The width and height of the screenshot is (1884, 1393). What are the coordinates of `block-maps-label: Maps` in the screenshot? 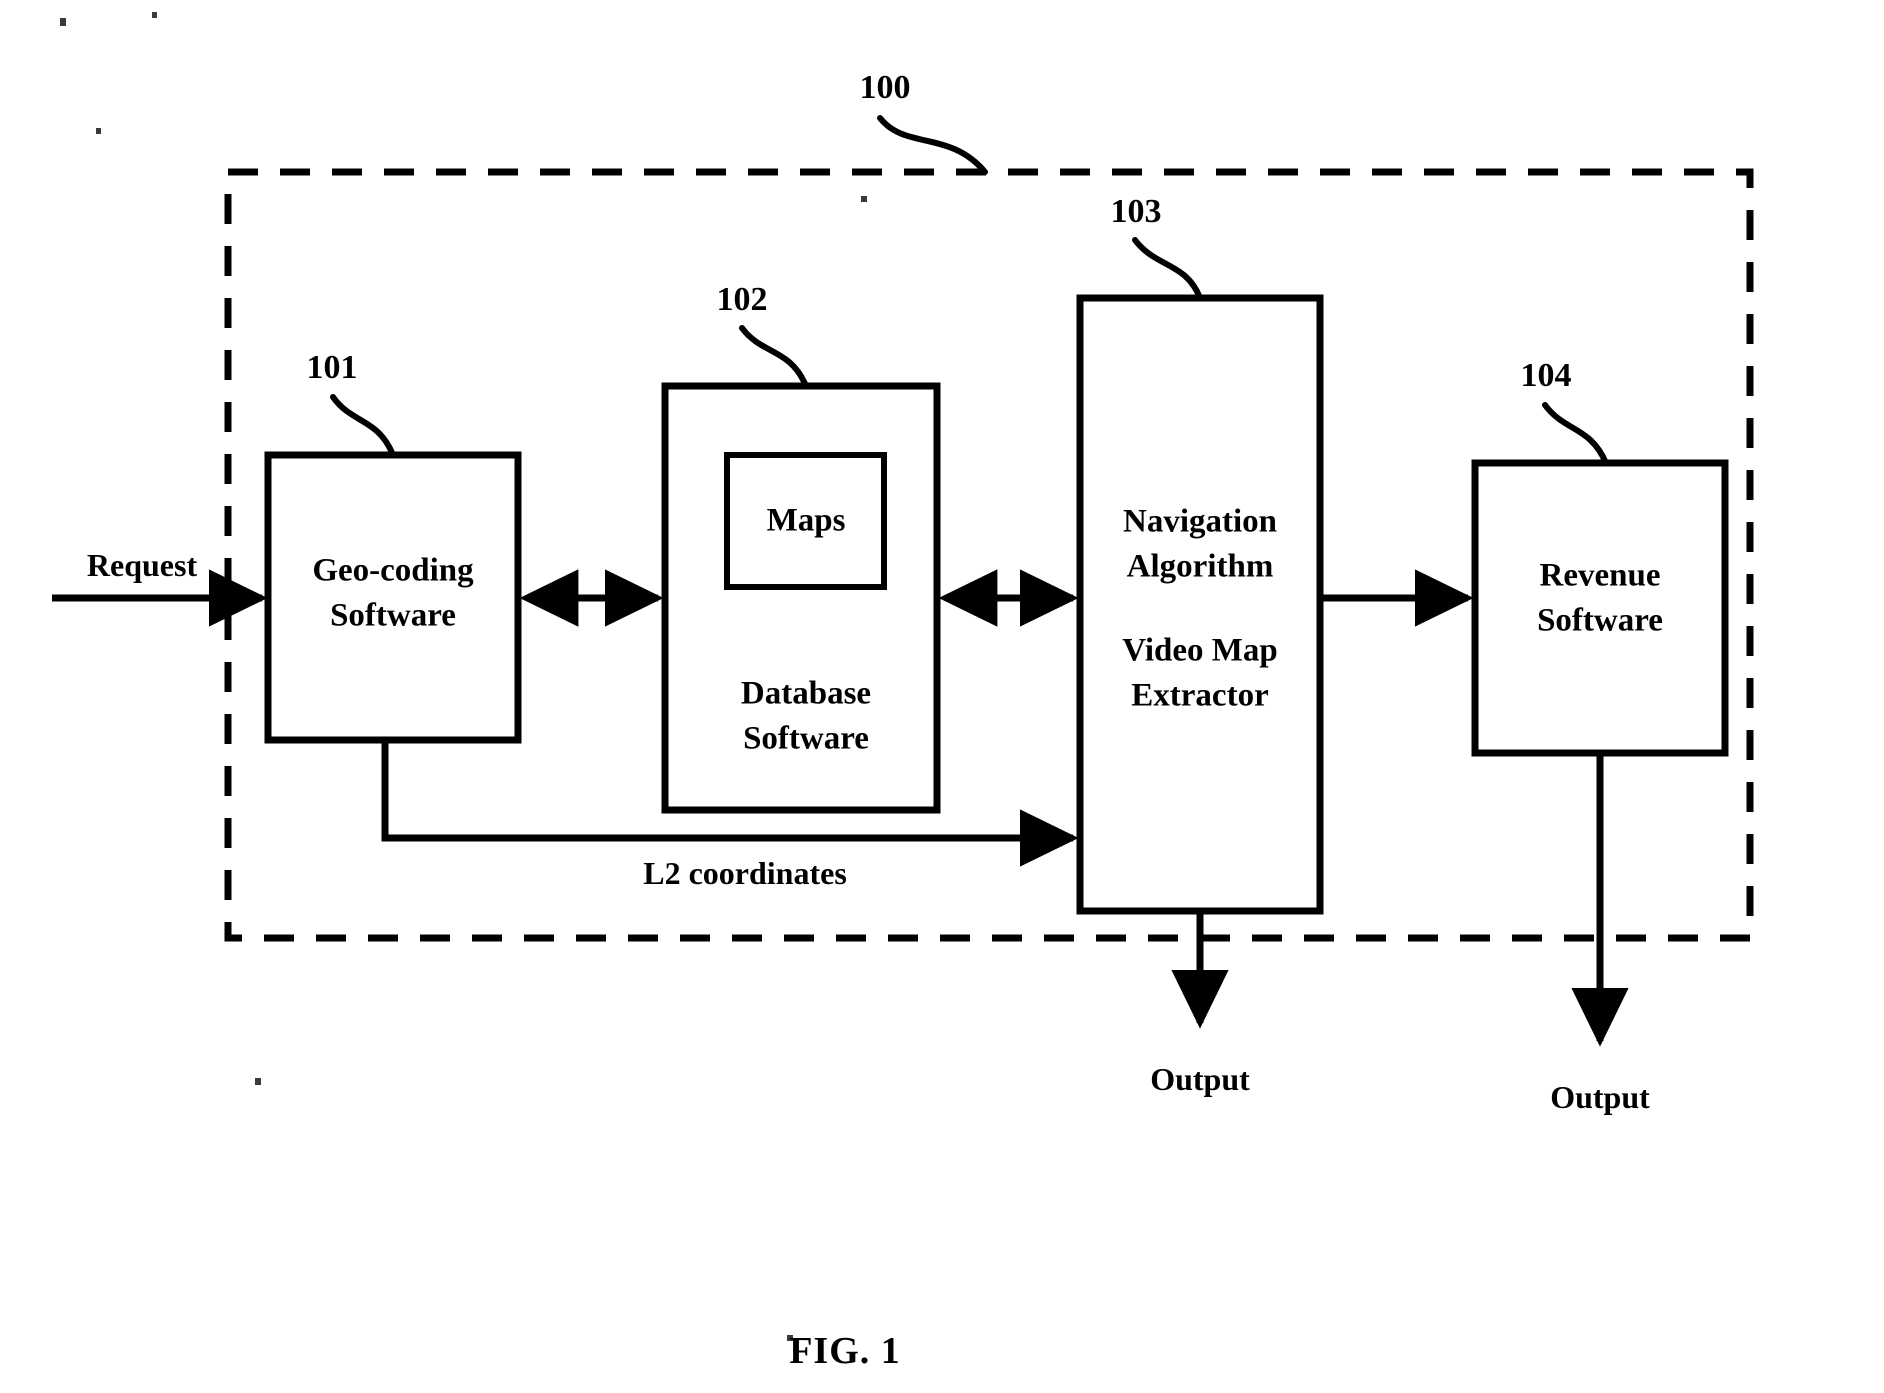 It's located at (806, 521).